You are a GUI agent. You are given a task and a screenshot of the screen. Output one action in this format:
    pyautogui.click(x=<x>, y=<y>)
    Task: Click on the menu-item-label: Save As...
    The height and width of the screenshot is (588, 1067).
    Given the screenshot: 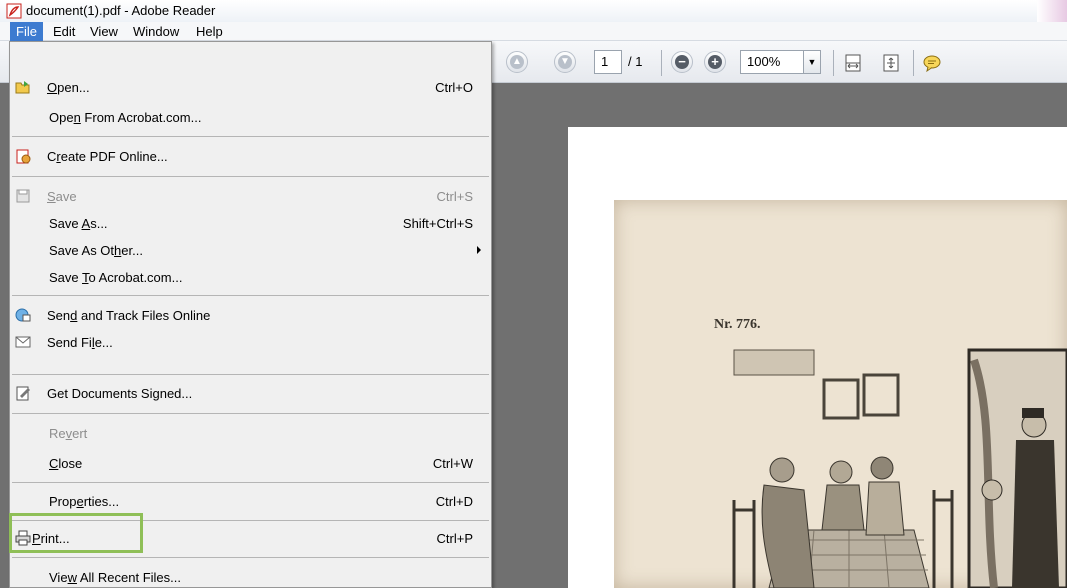 What is the action you would take?
    pyautogui.click(x=78, y=223)
    